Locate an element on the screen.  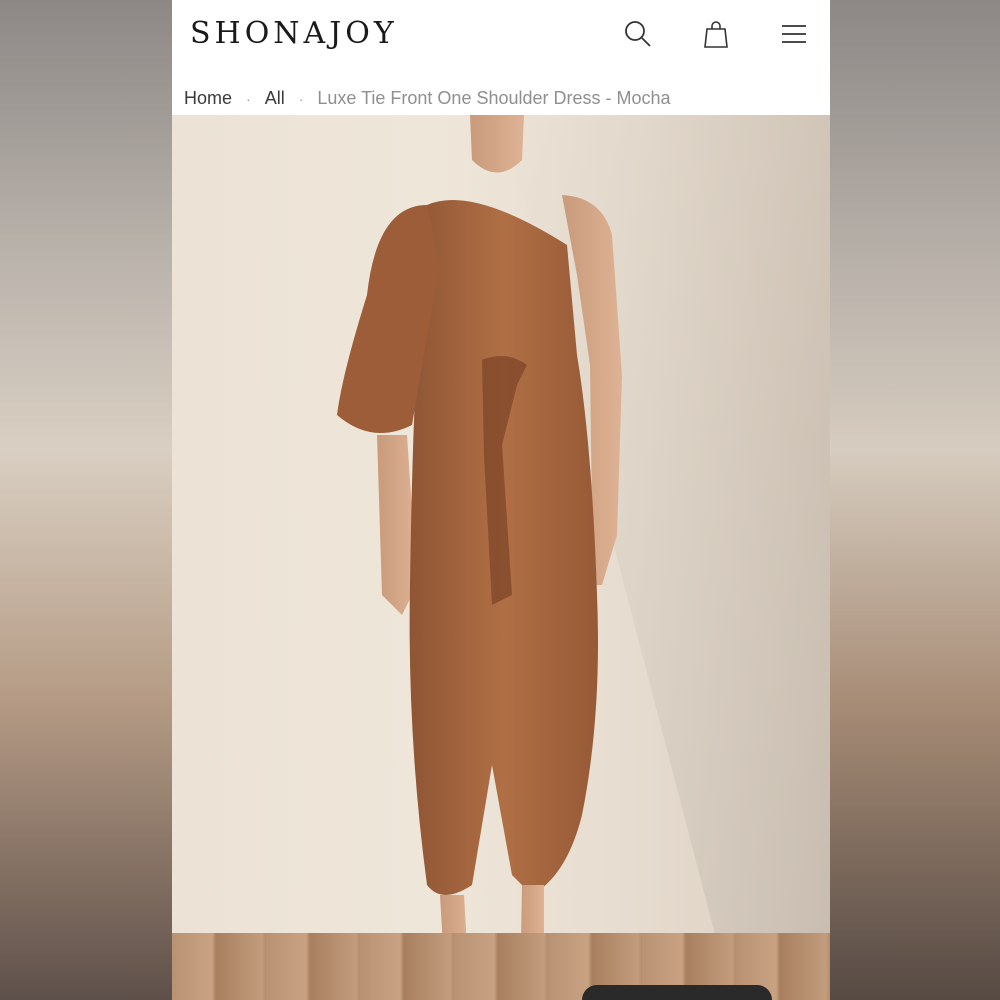
menu-icon is located at coordinates (794, 34).